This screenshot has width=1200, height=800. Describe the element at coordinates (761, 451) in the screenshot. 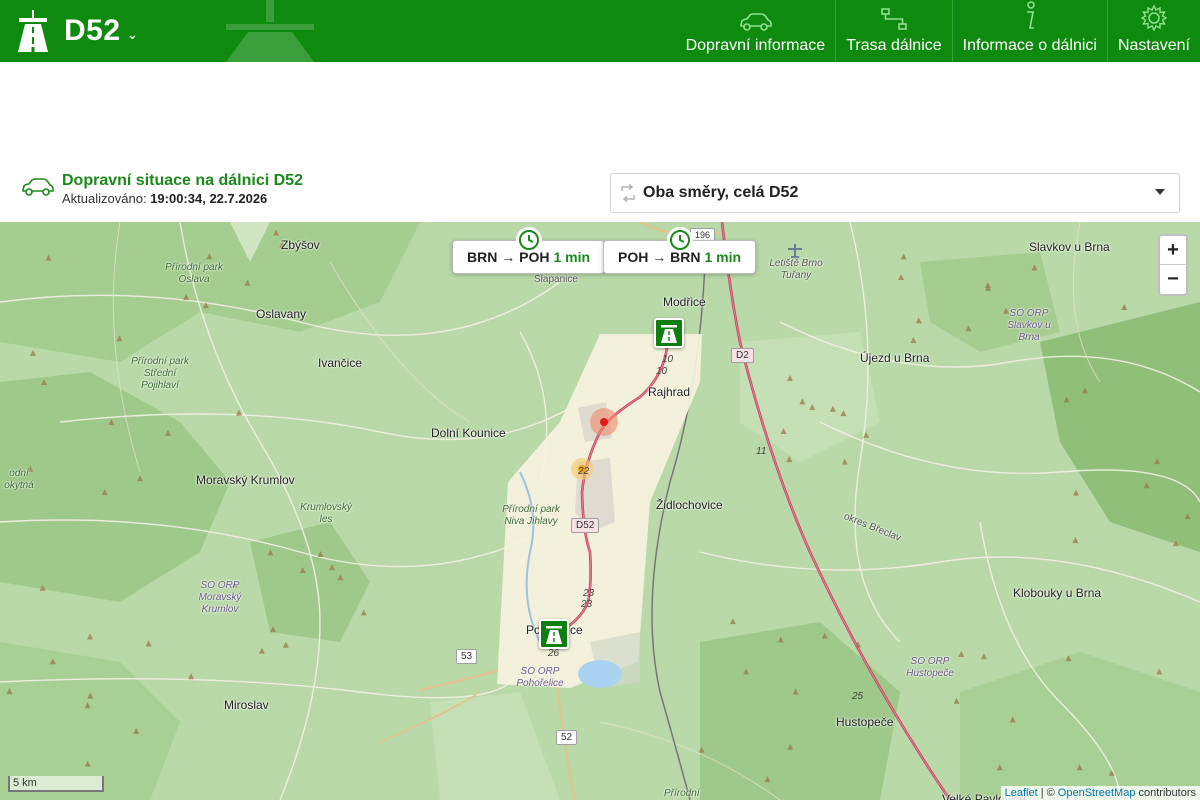

I see `km-marker: 11` at that location.